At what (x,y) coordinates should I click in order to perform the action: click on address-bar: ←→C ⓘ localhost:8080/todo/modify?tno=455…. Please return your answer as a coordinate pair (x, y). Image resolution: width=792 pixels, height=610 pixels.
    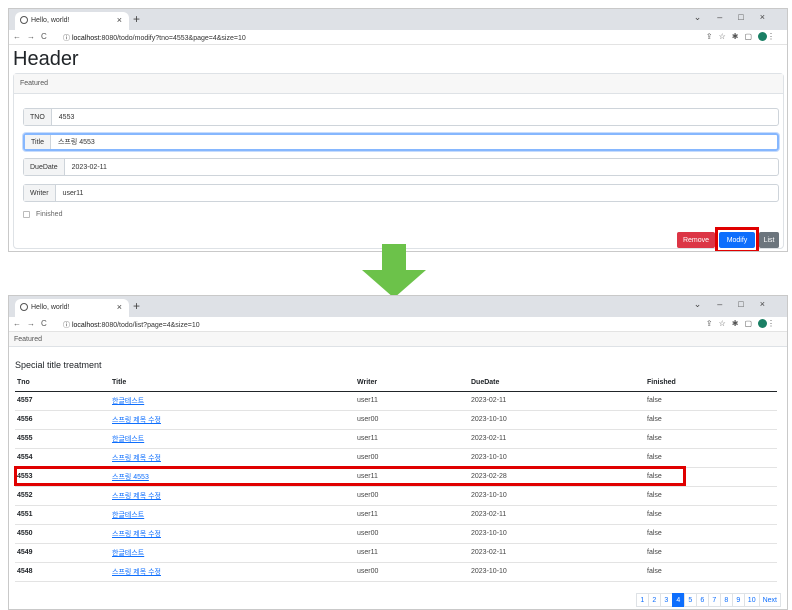
    Looking at the image, I should click on (398, 37).